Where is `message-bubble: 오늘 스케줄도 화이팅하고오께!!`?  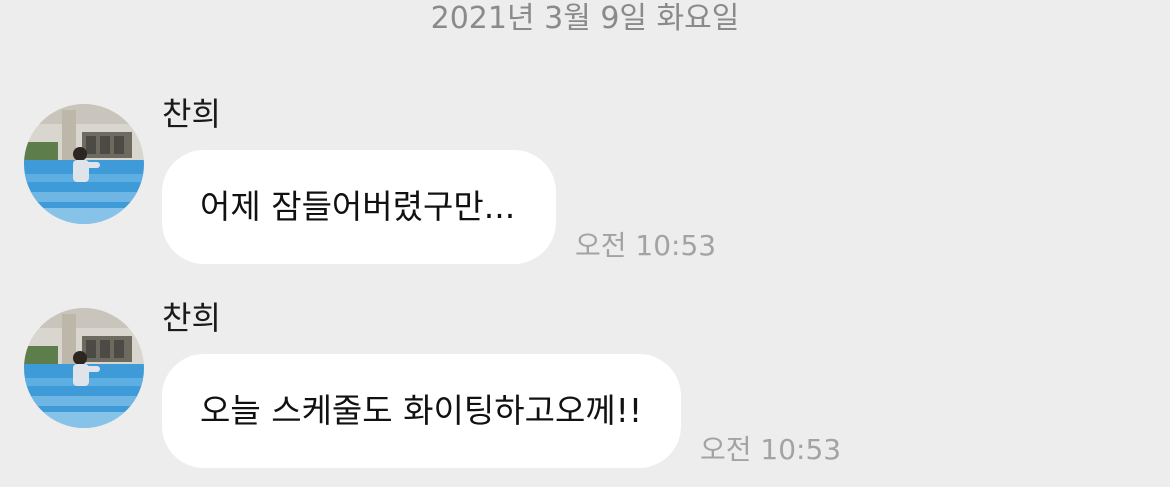
message-bubble: 오늘 스케줄도 화이팅하고오께!! is located at coordinates (421, 411).